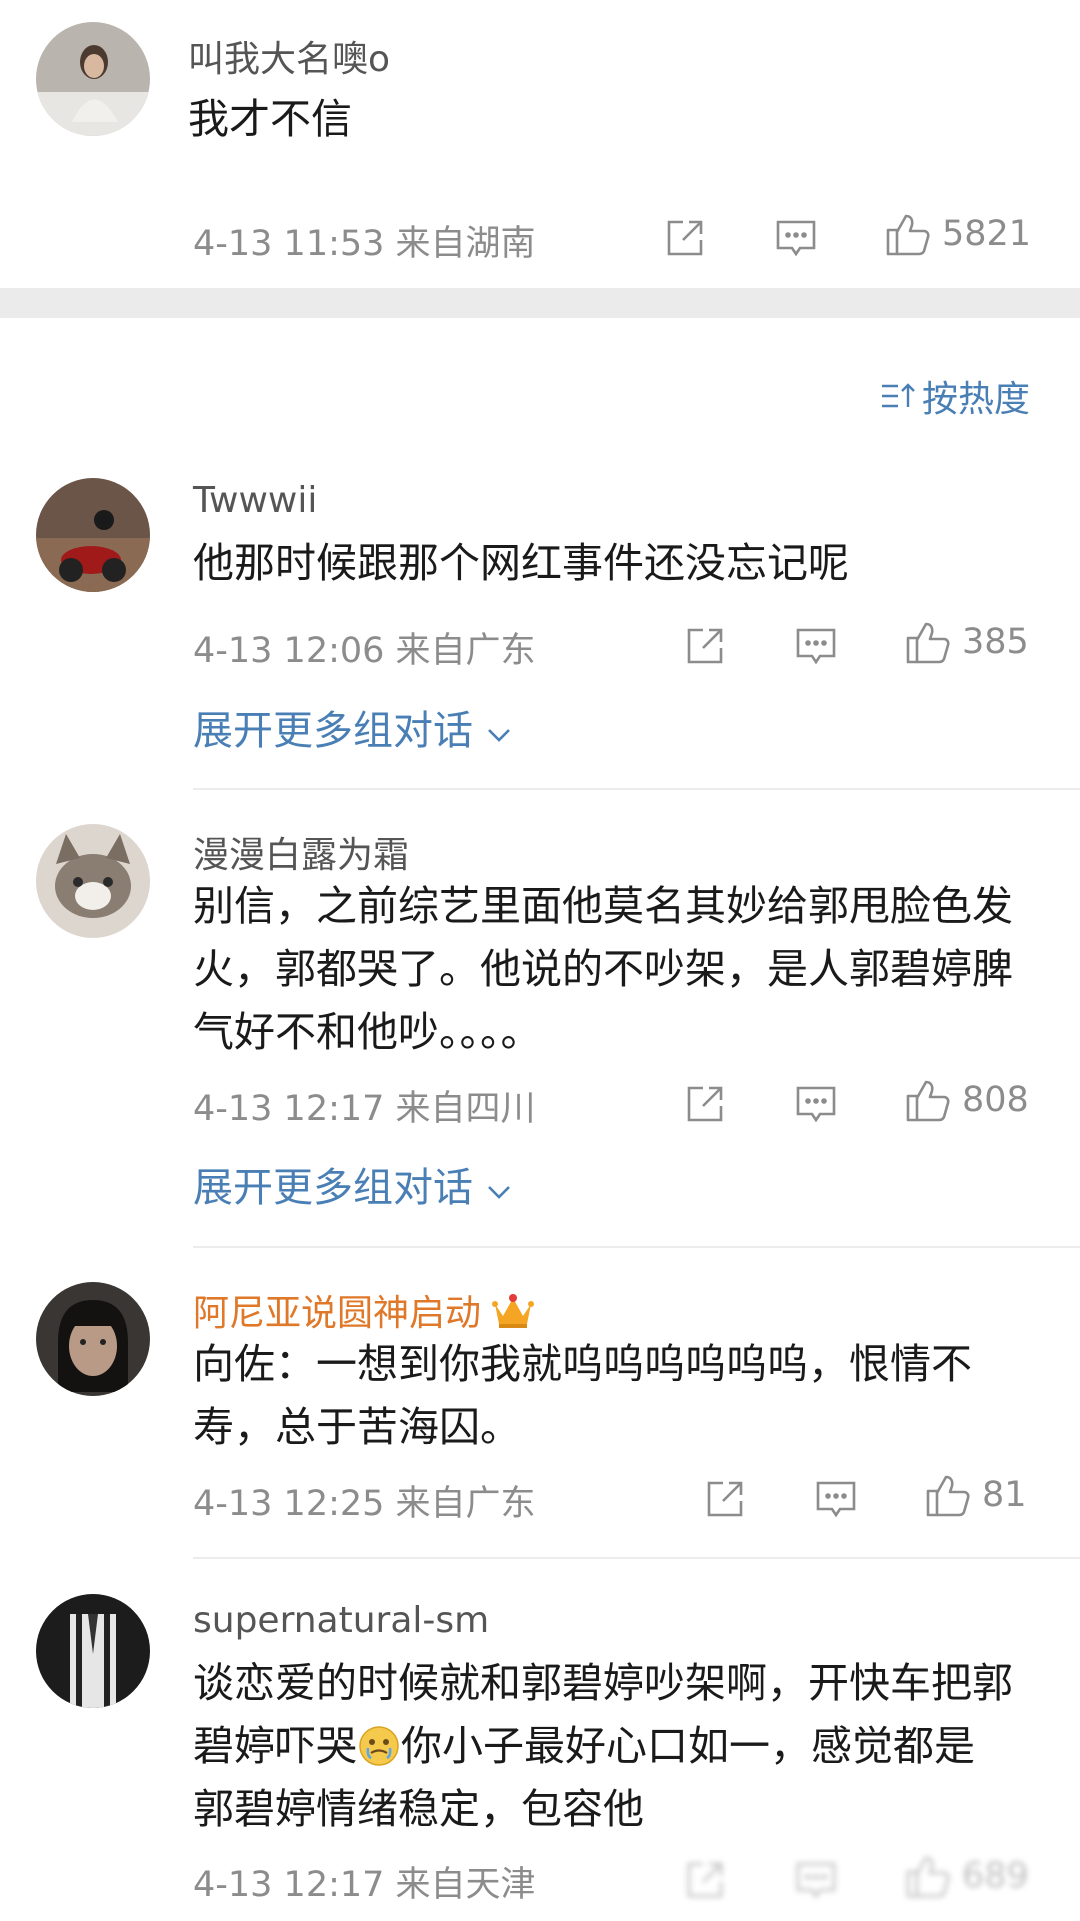 The image size is (1080, 1921). What do you see at coordinates (513, 1311) in the screenshot?
I see `vip-crown-icon` at bounding box center [513, 1311].